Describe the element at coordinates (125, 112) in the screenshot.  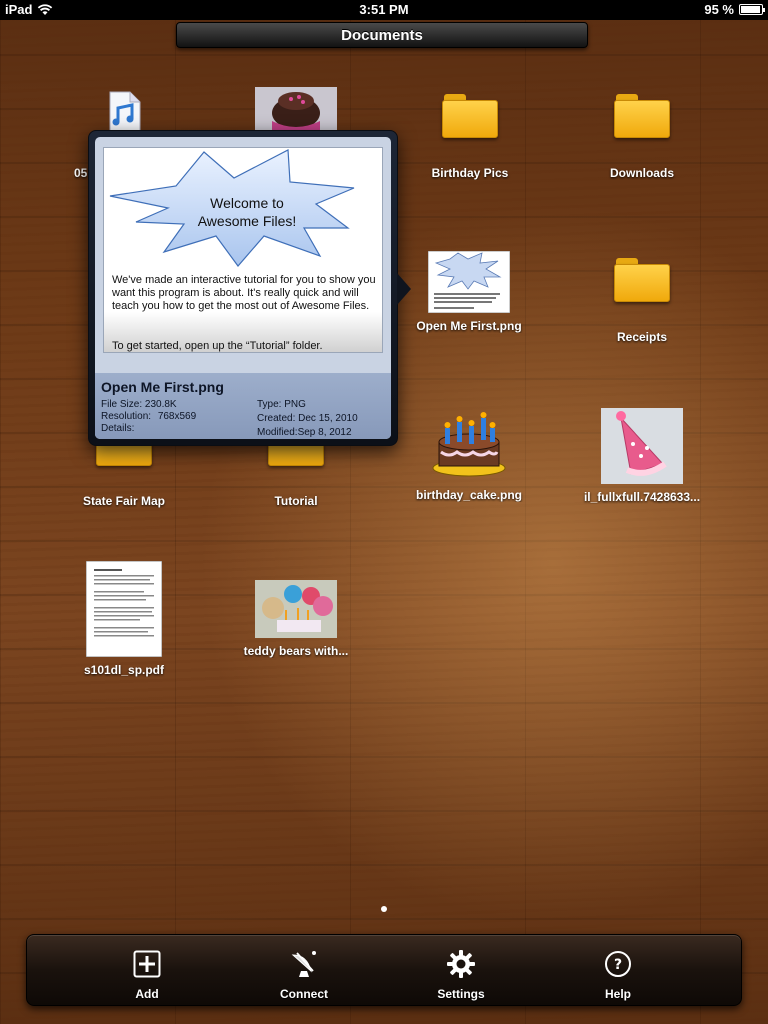
I see `audio-file-icon` at that location.